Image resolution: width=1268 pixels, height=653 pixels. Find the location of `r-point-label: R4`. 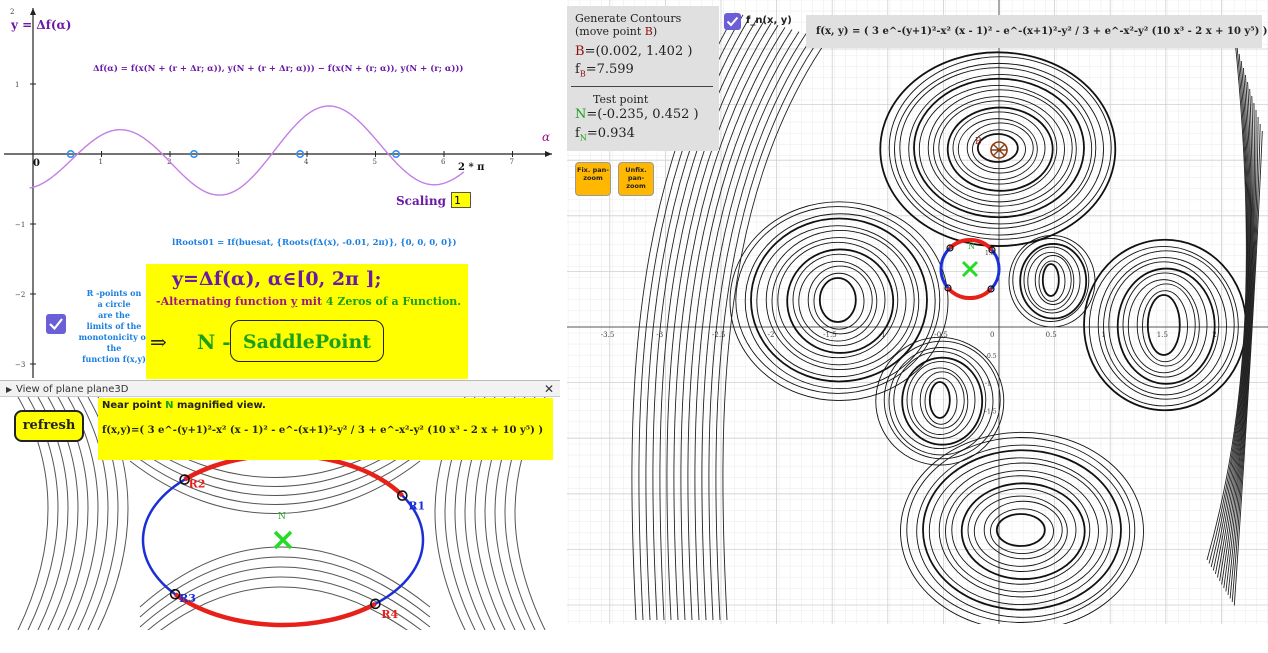

r-point-label: R4 is located at coordinates (389, 614).